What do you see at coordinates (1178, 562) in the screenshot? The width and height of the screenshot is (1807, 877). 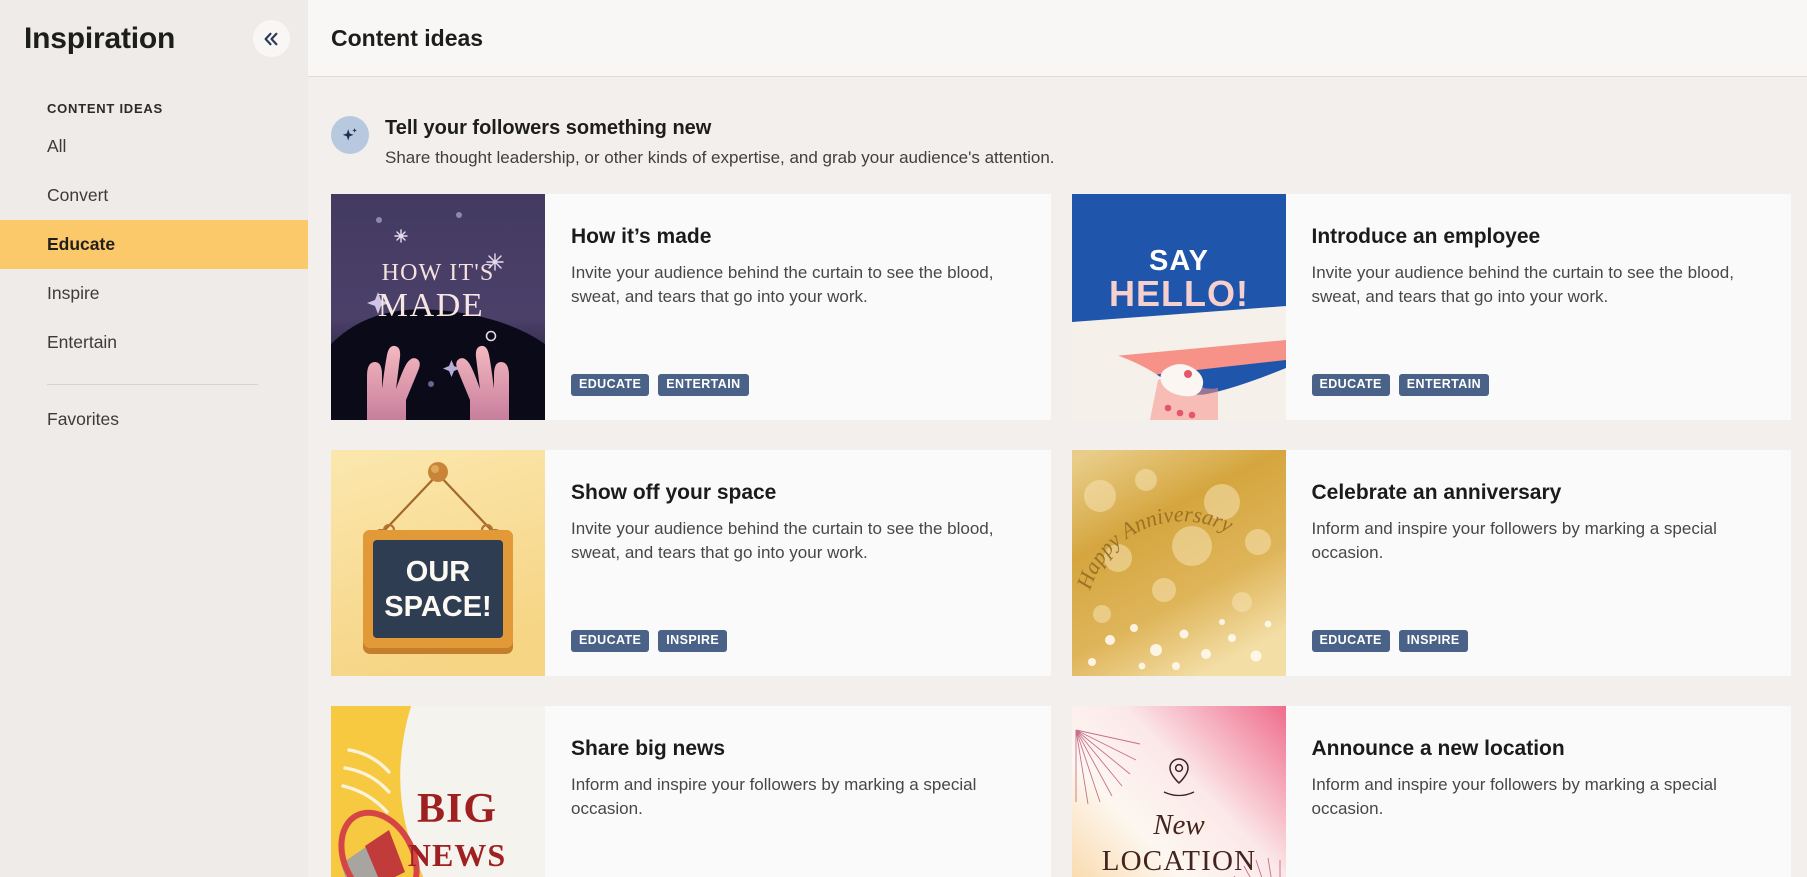 I see `anniversary-thumbnail: Happy Anniversary` at bounding box center [1178, 562].